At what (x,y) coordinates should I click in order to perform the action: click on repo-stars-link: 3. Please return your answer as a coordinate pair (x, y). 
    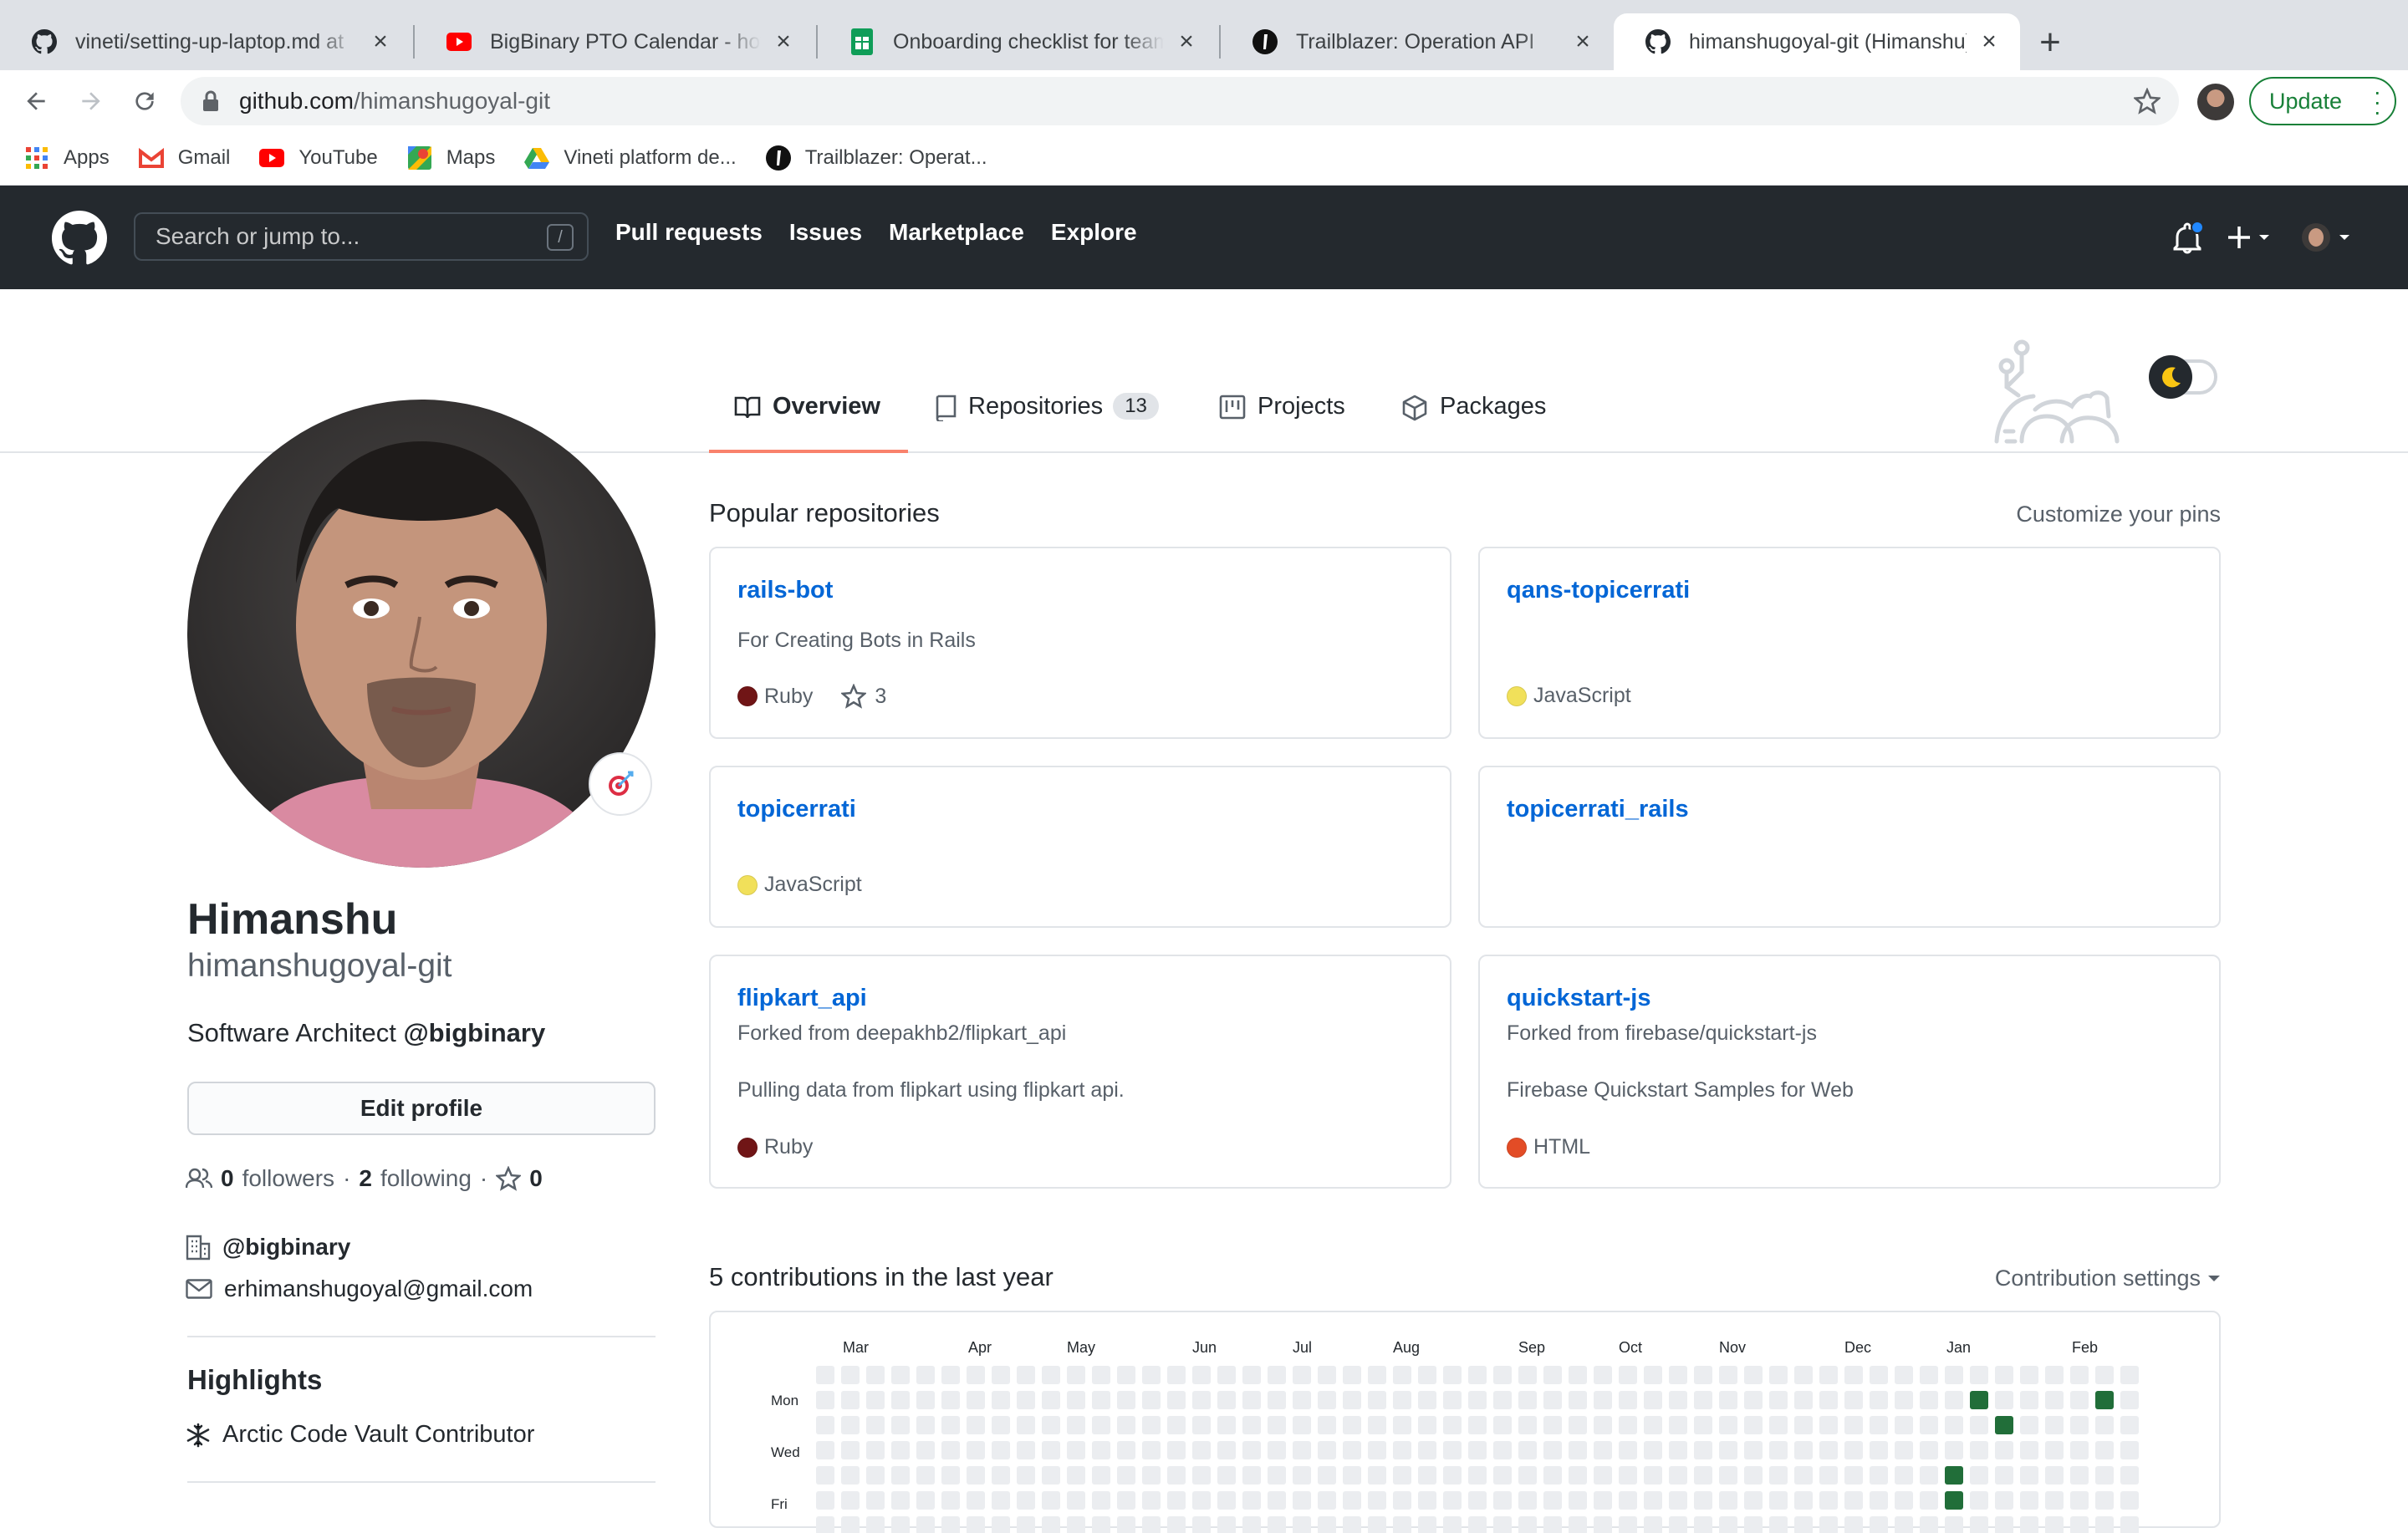
    Looking at the image, I should click on (864, 696).